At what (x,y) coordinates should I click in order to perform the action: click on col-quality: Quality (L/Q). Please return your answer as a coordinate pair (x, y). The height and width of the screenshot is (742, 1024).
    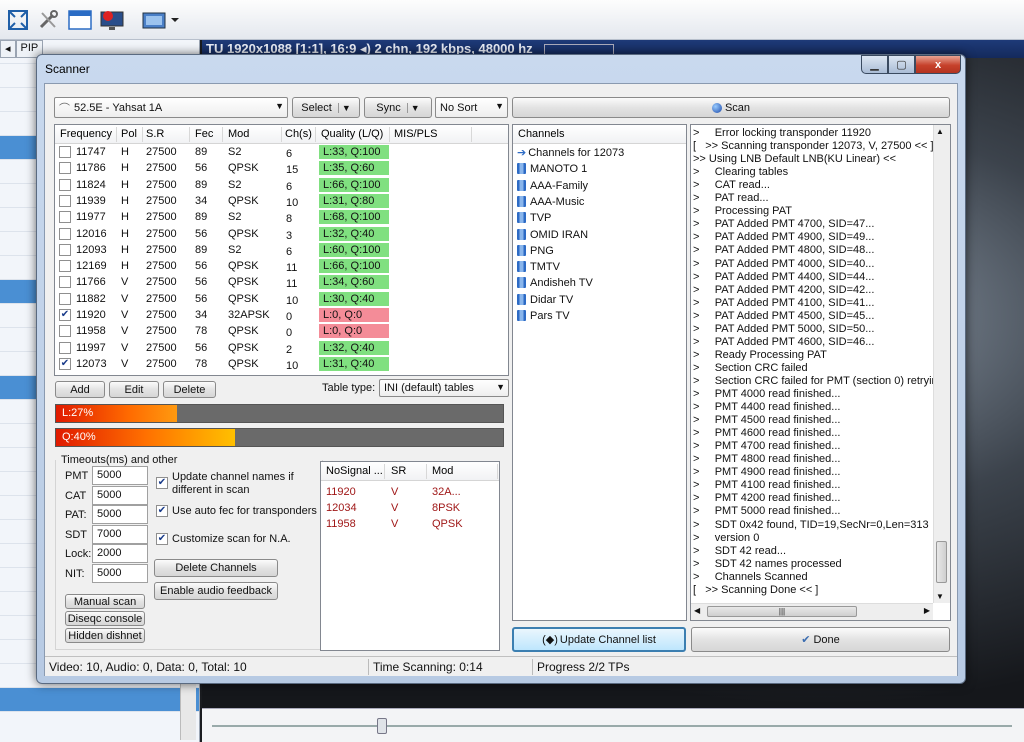
    Looking at the image, I should click on (352, 134).